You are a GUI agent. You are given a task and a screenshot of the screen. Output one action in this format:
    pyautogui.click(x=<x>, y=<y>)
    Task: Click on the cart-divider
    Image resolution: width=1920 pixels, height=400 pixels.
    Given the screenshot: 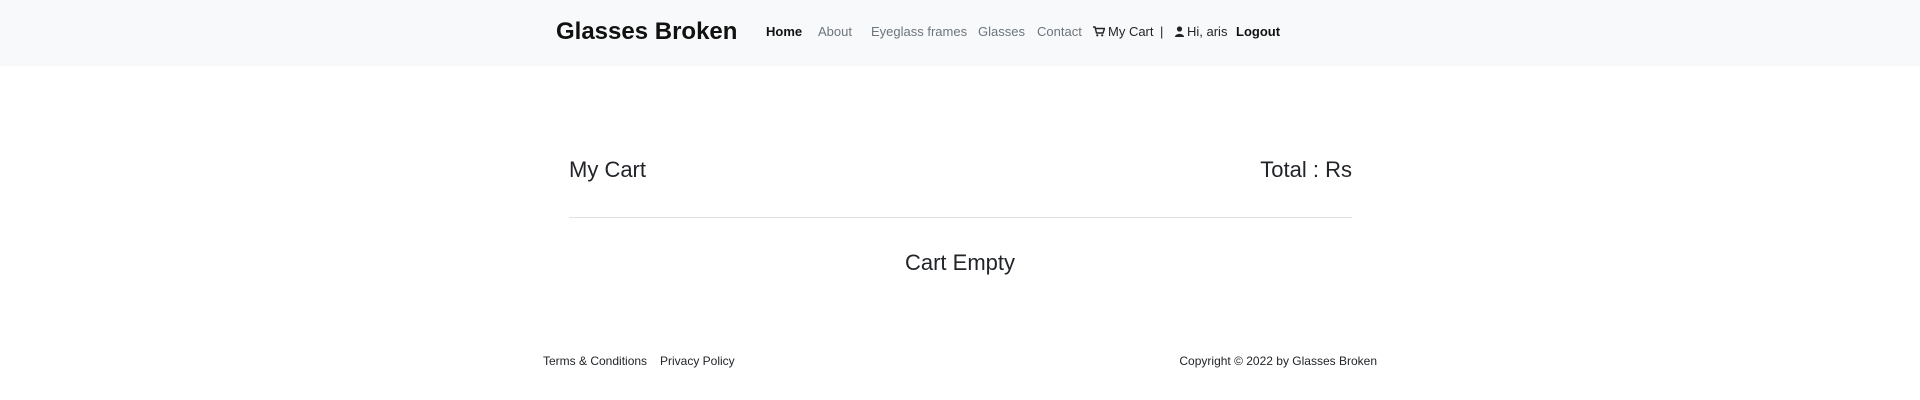 What is the action you would take?
    pyautogui.click(x=960, y=217)
    